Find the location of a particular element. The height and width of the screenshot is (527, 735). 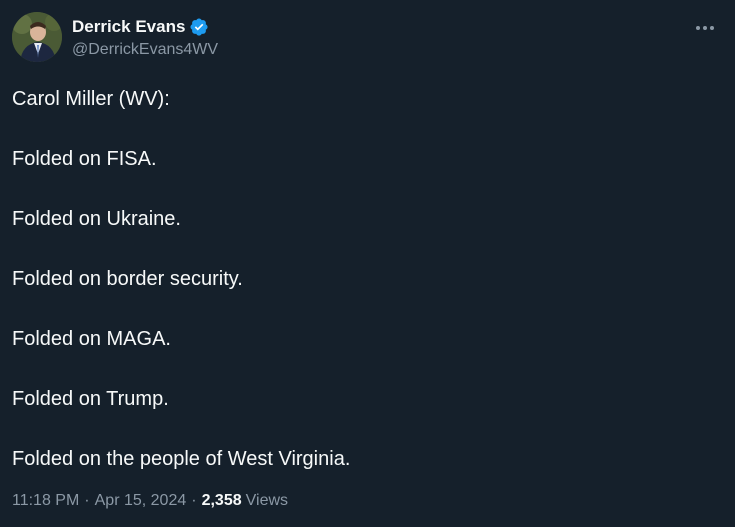

tweet-line: Folded on border security. is located at coordinates (127, 279).